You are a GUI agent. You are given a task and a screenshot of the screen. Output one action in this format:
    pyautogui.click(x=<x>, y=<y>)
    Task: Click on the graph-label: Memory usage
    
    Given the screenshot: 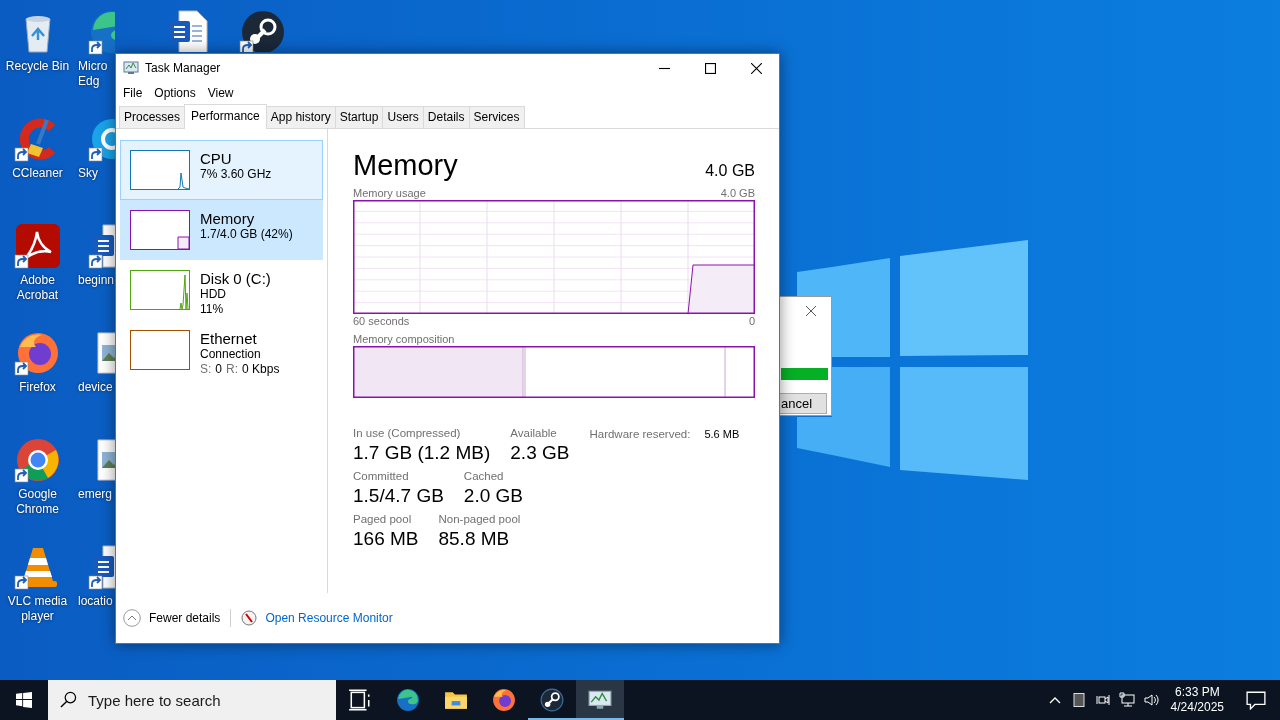 What is the action you would take?
    pyautogui.click(x=389, y=193)
    